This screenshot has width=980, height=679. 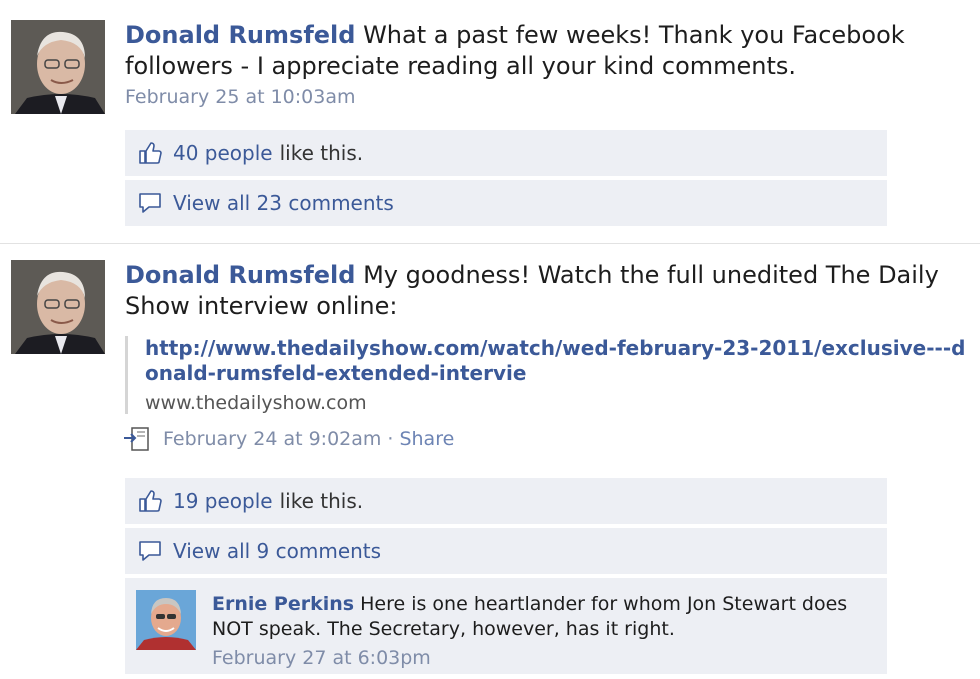 I want to click on story-timestamp: February 25 at 10:03am, so click(x=547, y=97).